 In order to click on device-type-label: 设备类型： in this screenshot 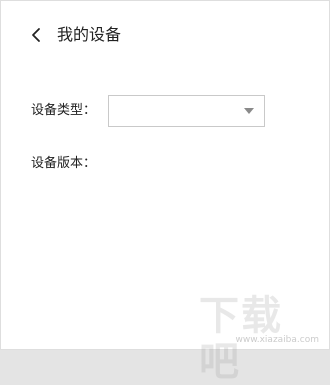, I will do `click(64, 110)`.